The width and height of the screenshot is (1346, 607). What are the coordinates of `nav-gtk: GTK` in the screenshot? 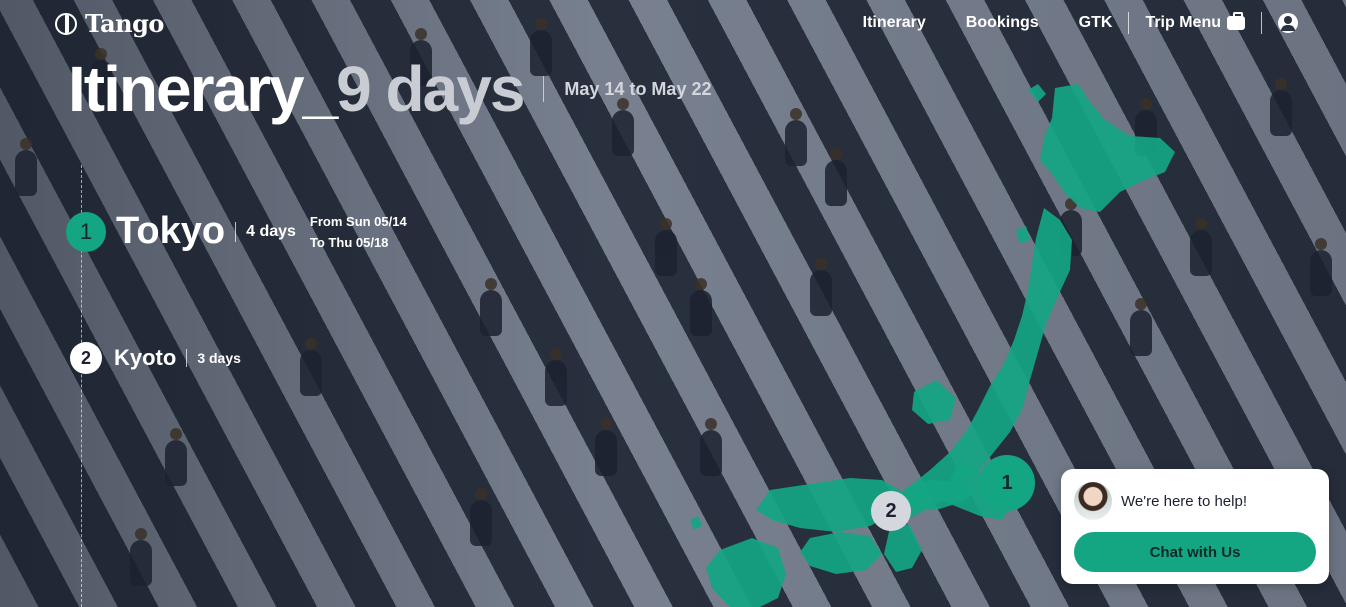 It's located at (1096, 23).